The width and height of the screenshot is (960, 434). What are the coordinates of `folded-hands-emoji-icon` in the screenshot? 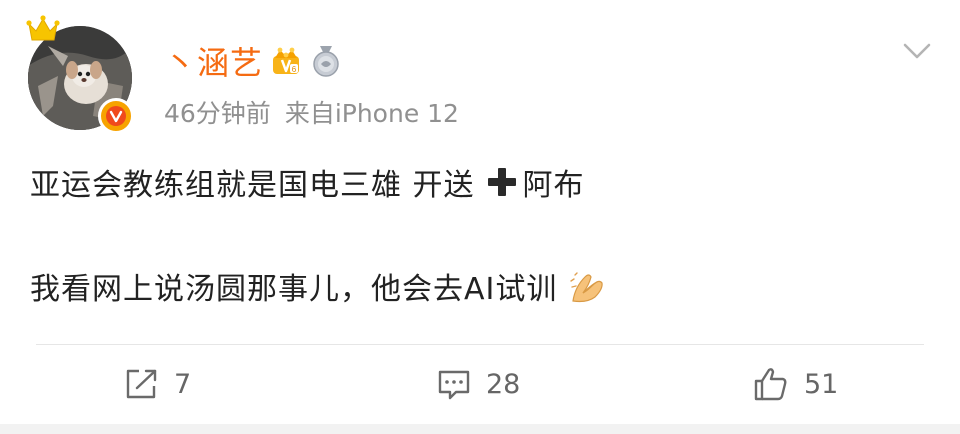 It's located at (587, 287).